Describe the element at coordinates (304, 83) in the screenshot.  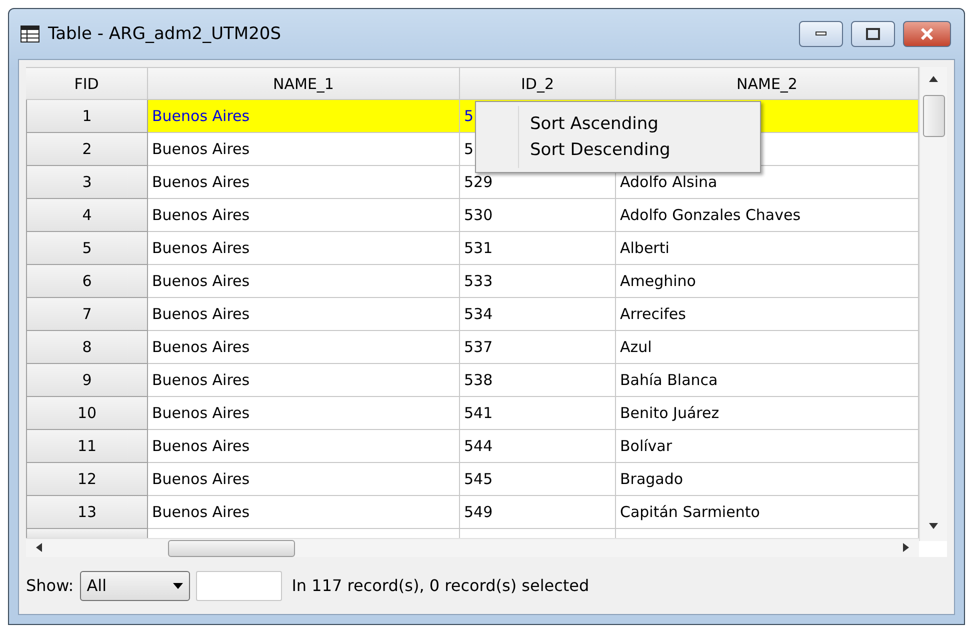
I see `column-header: NAME_1` at that location.